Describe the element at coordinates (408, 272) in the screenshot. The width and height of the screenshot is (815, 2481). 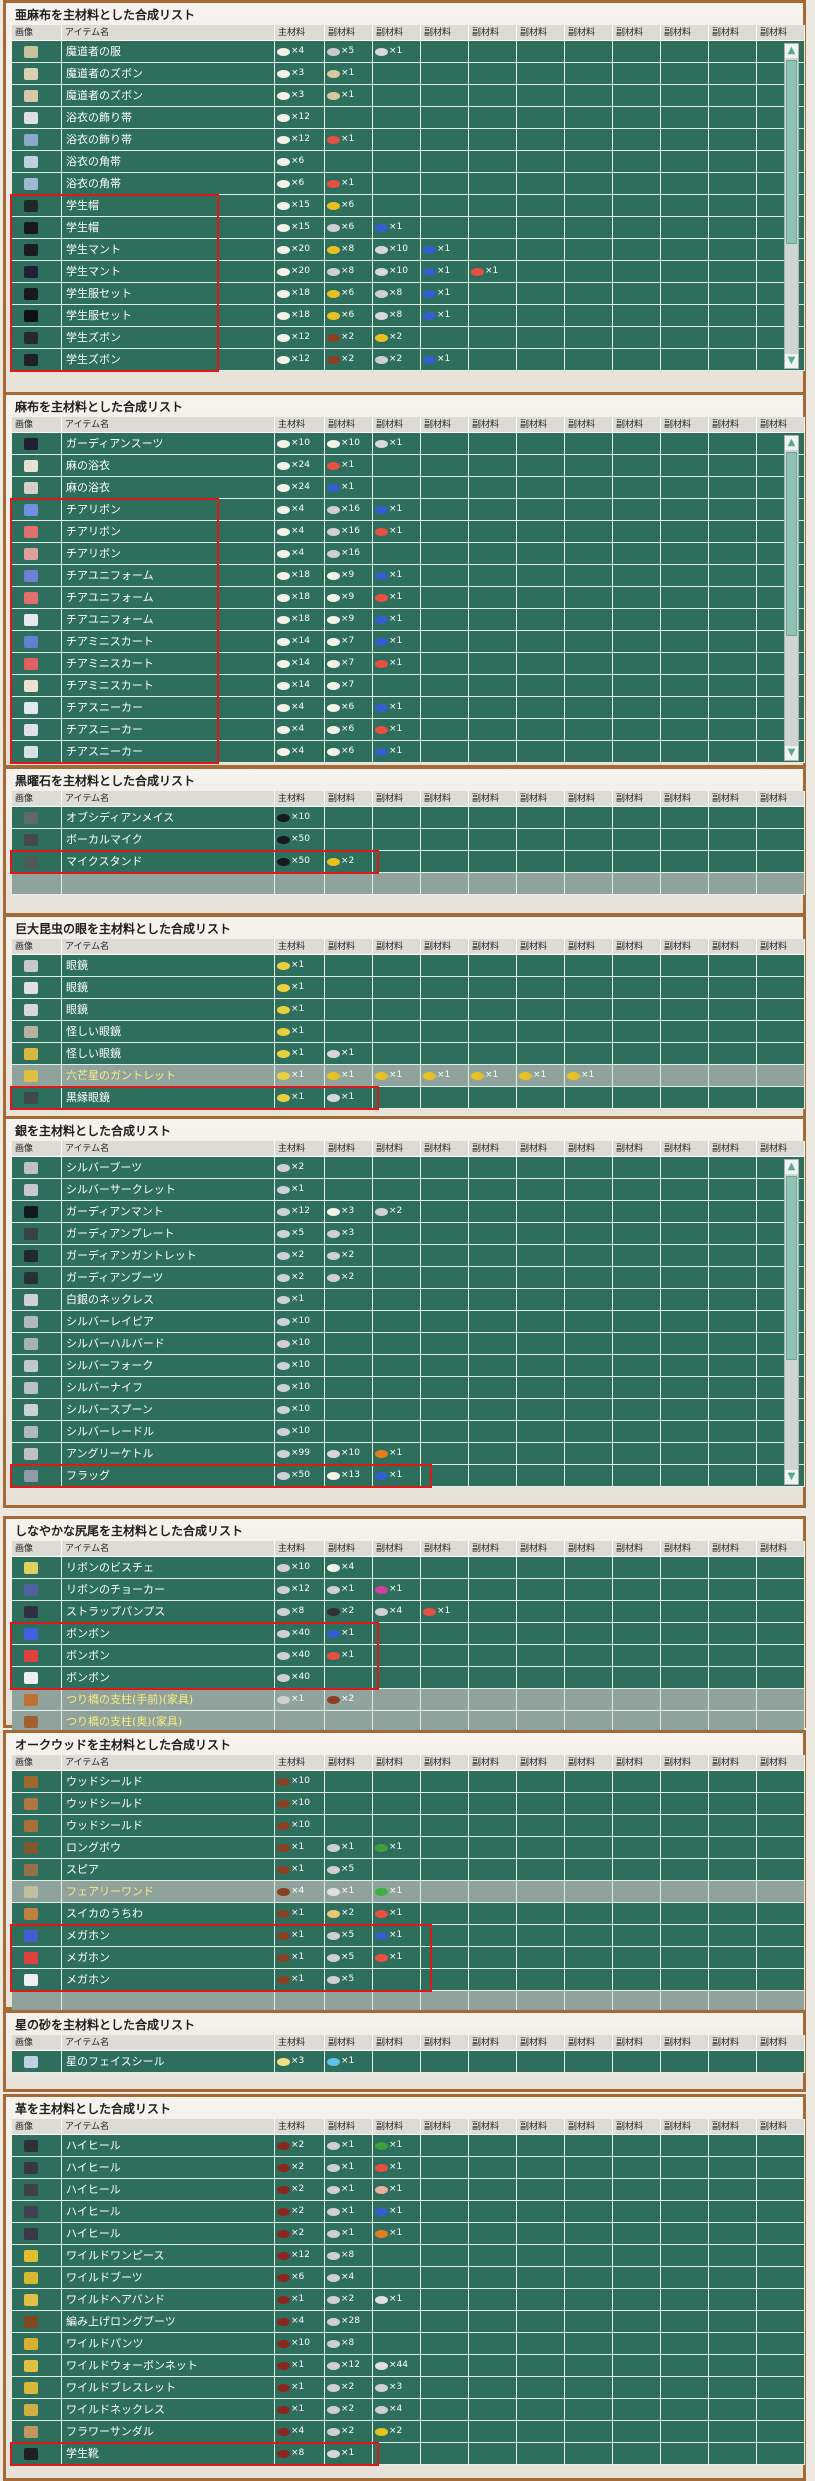
I see `table-row: 学生マント ×20 ×8 ×10 ×1 ×1` at that location.